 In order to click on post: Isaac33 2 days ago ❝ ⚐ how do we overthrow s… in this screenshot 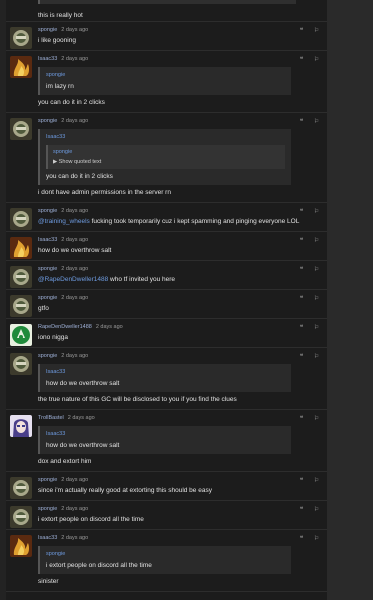, I will do `click(166, 246)`.